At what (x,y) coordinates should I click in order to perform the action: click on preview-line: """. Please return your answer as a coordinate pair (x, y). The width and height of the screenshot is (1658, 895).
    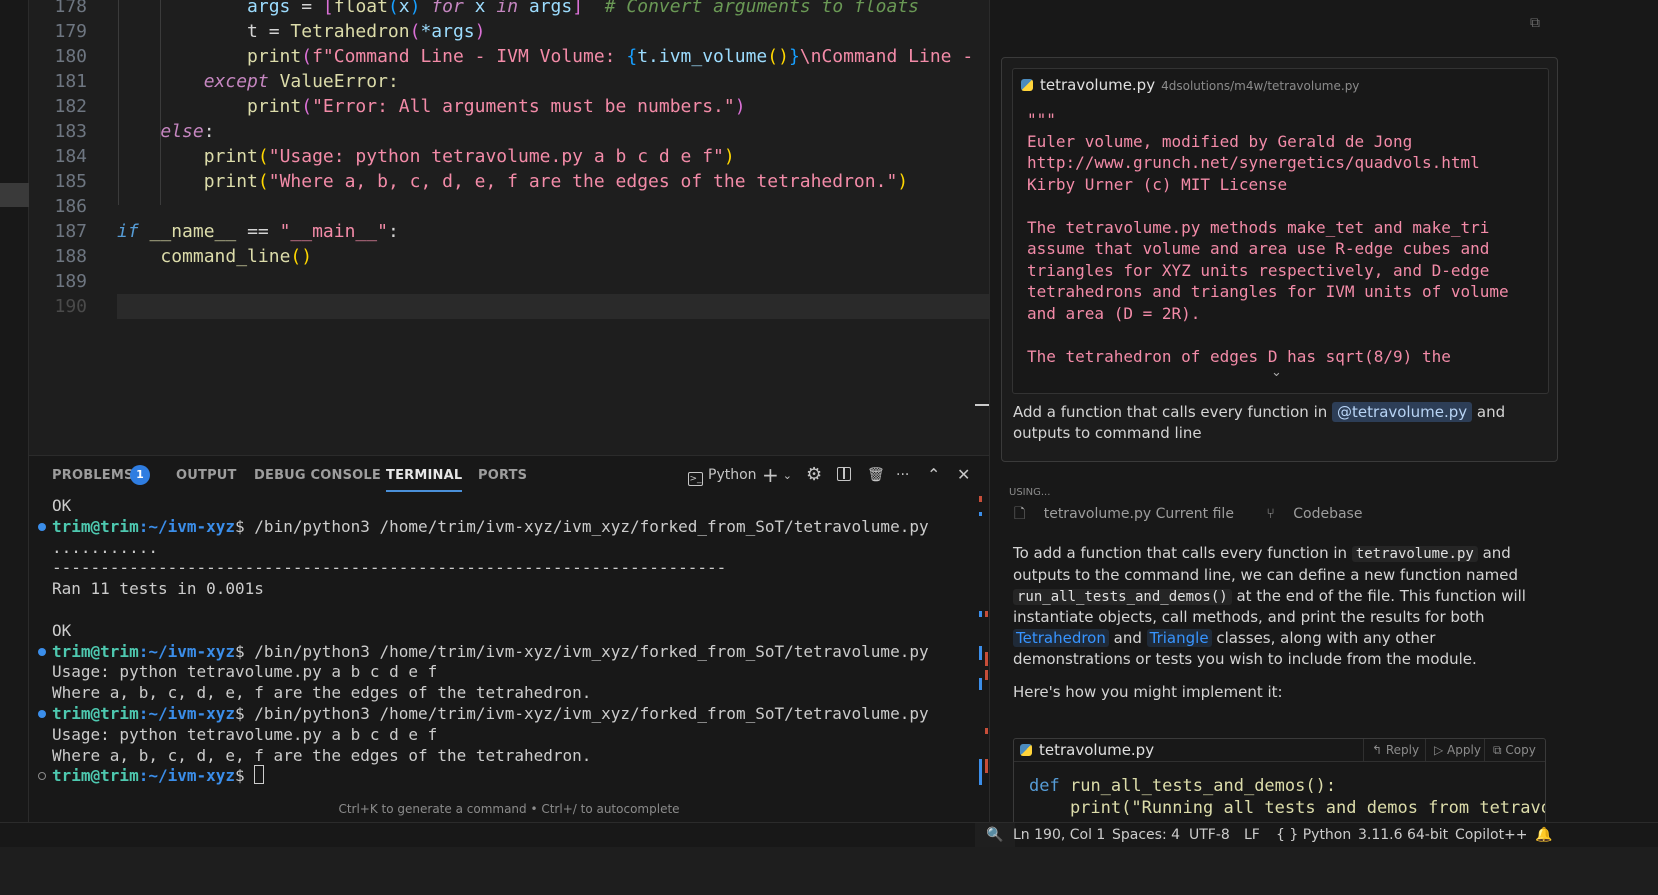
    Looking at the image, I should click on (1041, 119).